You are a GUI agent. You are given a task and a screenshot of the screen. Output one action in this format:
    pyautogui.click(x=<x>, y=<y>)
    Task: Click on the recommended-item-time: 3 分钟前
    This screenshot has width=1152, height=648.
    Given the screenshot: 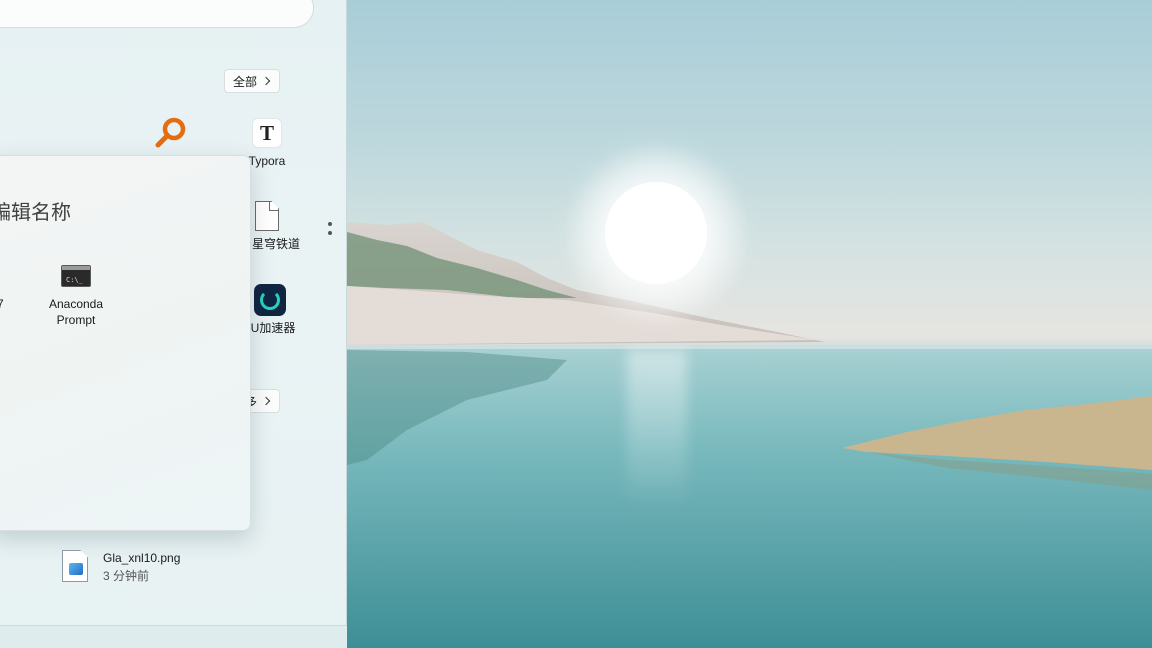 What is the action you would take?
    pyautogui.click(x=126, y=576)
    